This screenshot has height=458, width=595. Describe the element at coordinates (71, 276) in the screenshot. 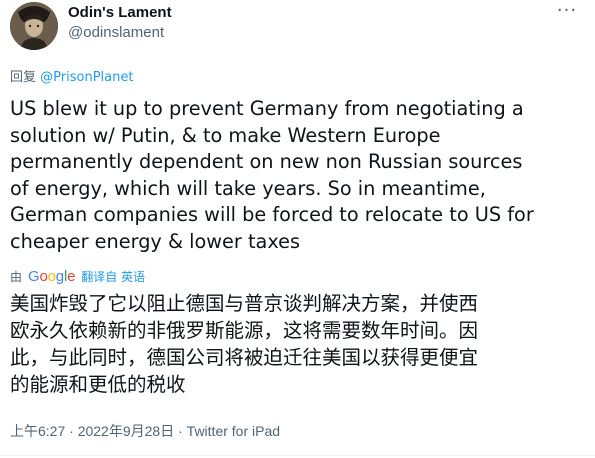

I see `google-logo-letter: e` at that location.